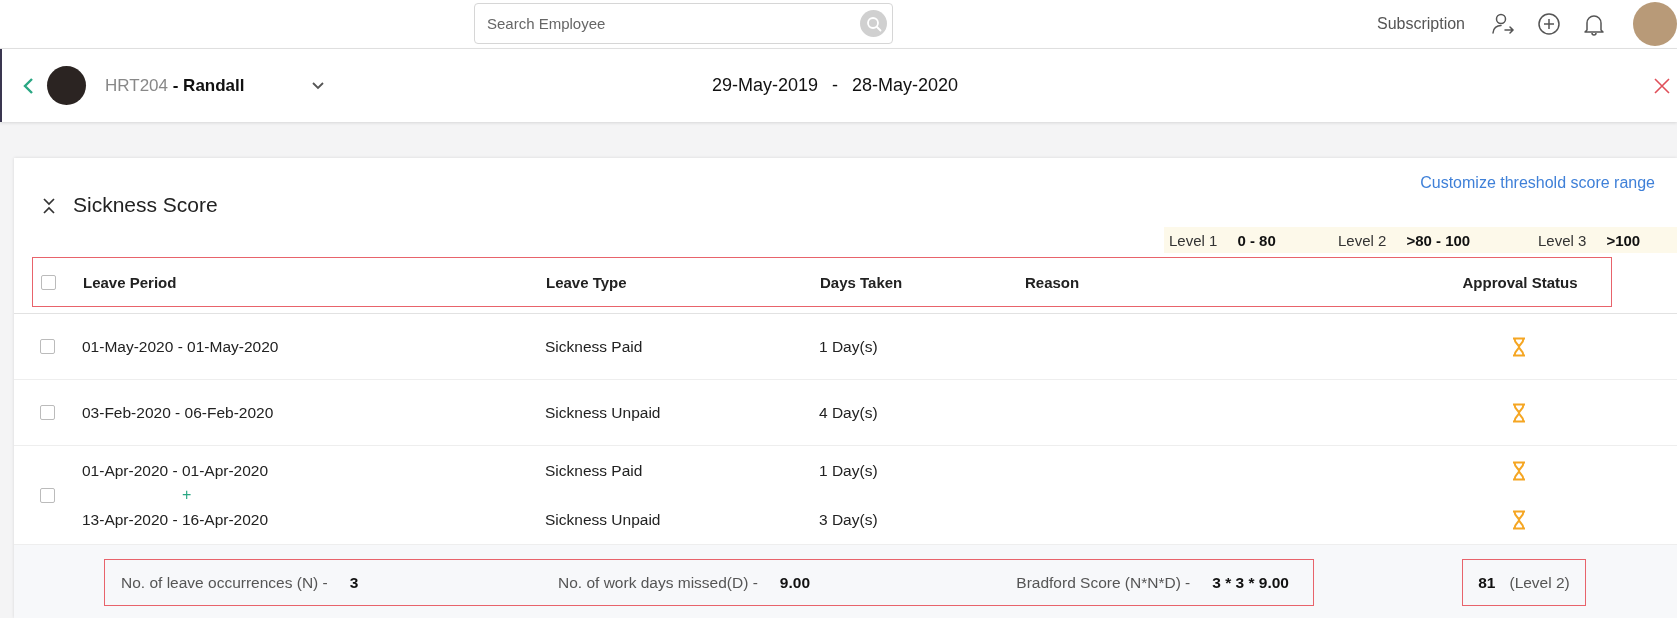 This screenshot has height=618, width=1677. Describe the element at coordinates (1487, 582) in the screenshot. I see `score-value: 81` at that location.